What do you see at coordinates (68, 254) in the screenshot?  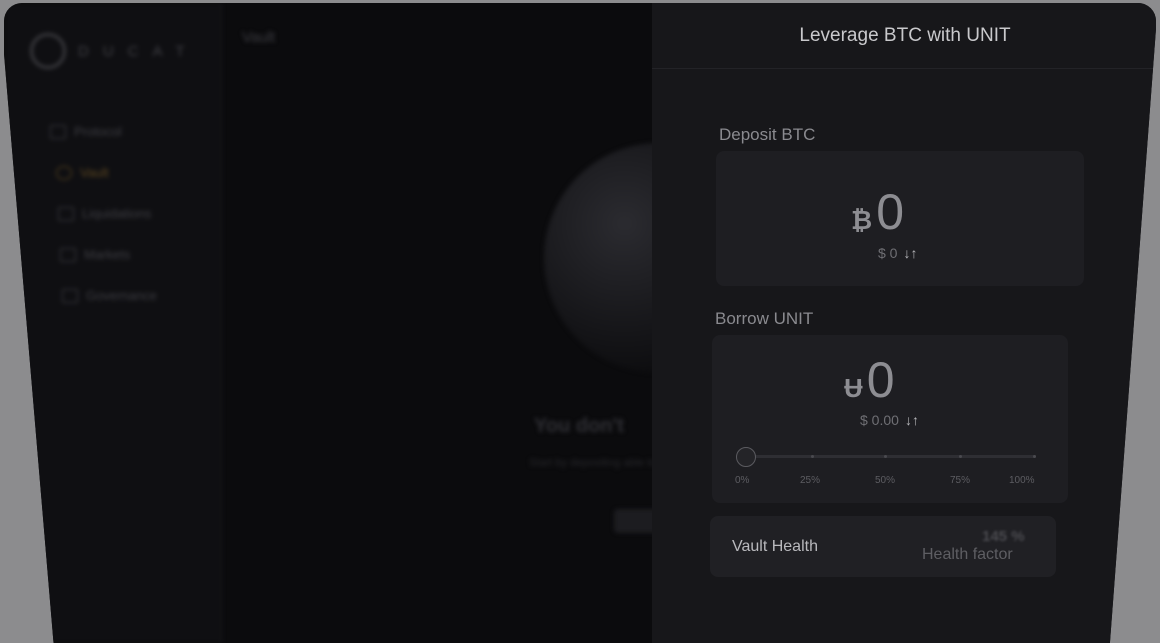 I see `markets-icon` at bounding box center [68, 254].